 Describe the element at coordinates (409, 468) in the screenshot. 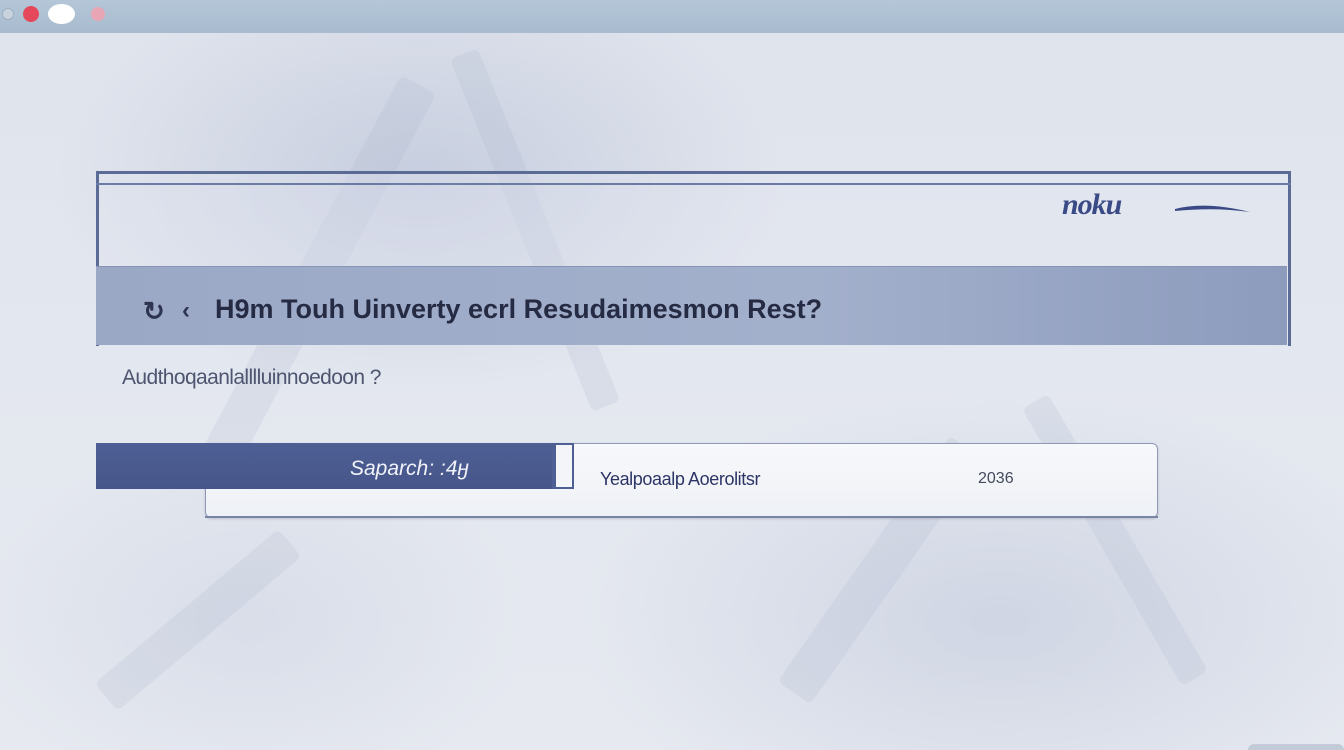

I see `search-button-label: Saparch: :4ӈ` at that location.